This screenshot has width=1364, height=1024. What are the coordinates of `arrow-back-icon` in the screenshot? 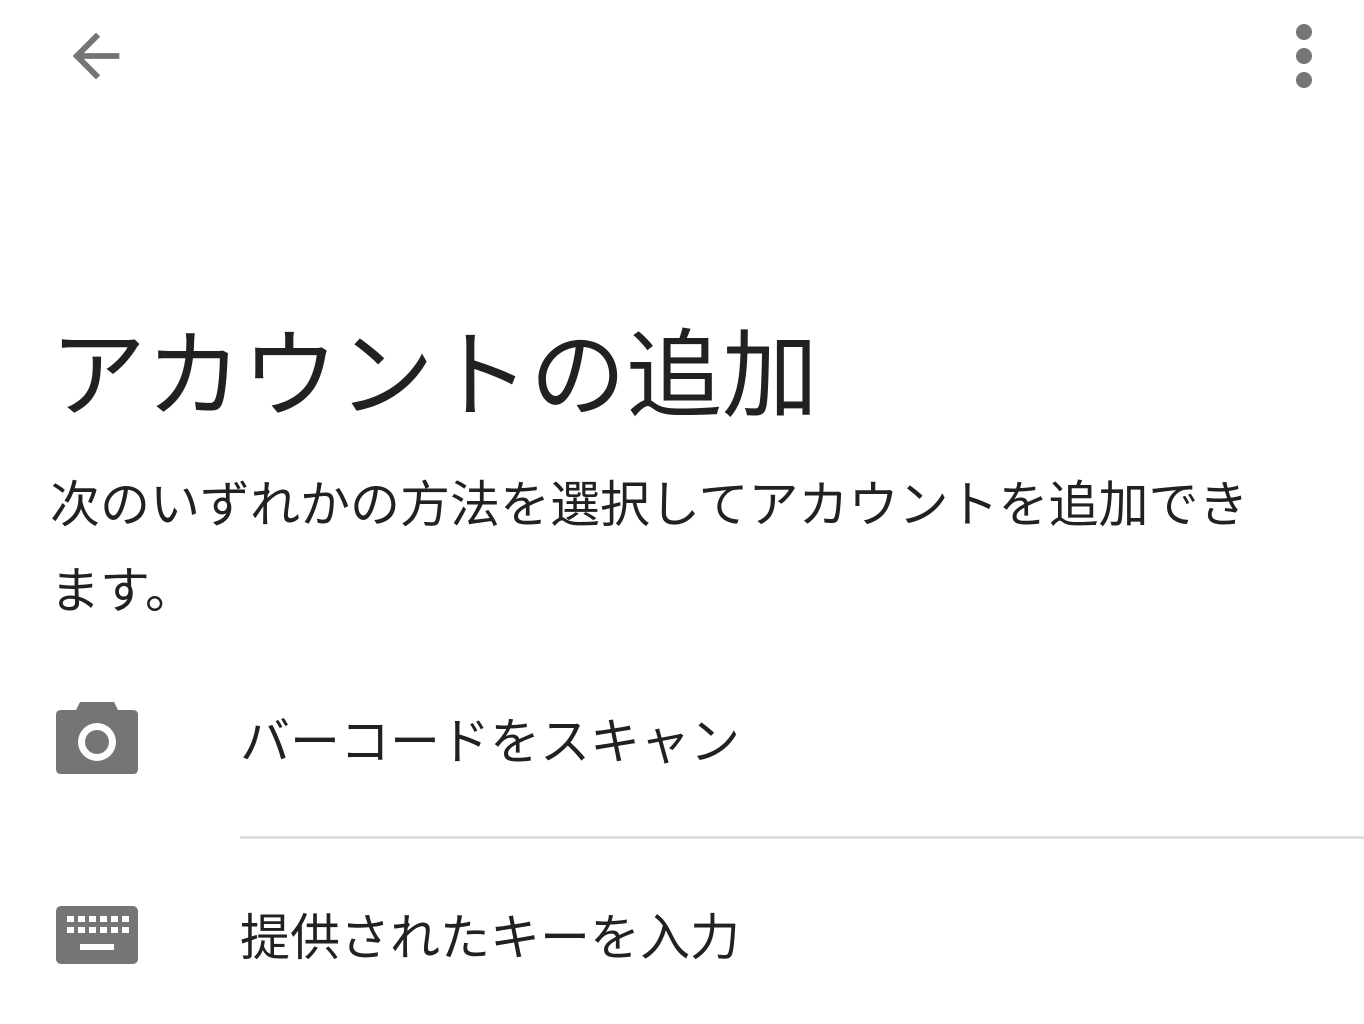 It's located at (96, 56).